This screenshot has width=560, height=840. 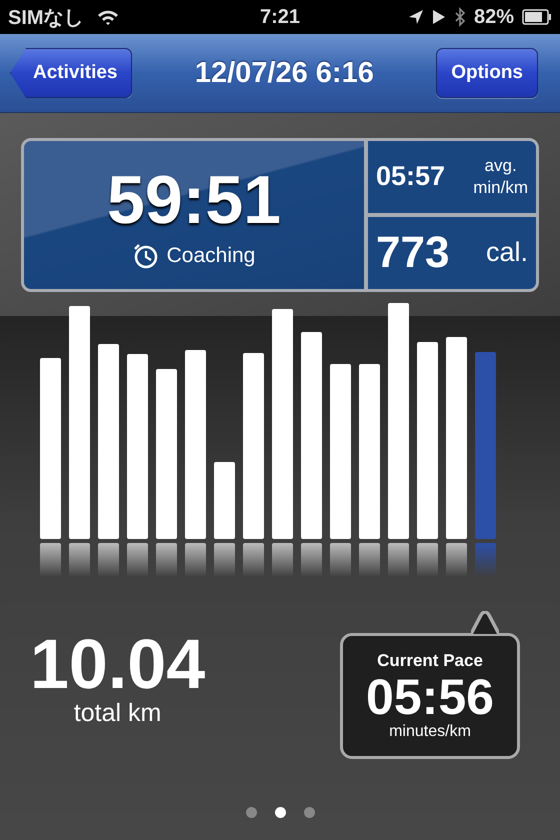 I want to click on coaching-label: Coaching, so click(x=211, y=256).